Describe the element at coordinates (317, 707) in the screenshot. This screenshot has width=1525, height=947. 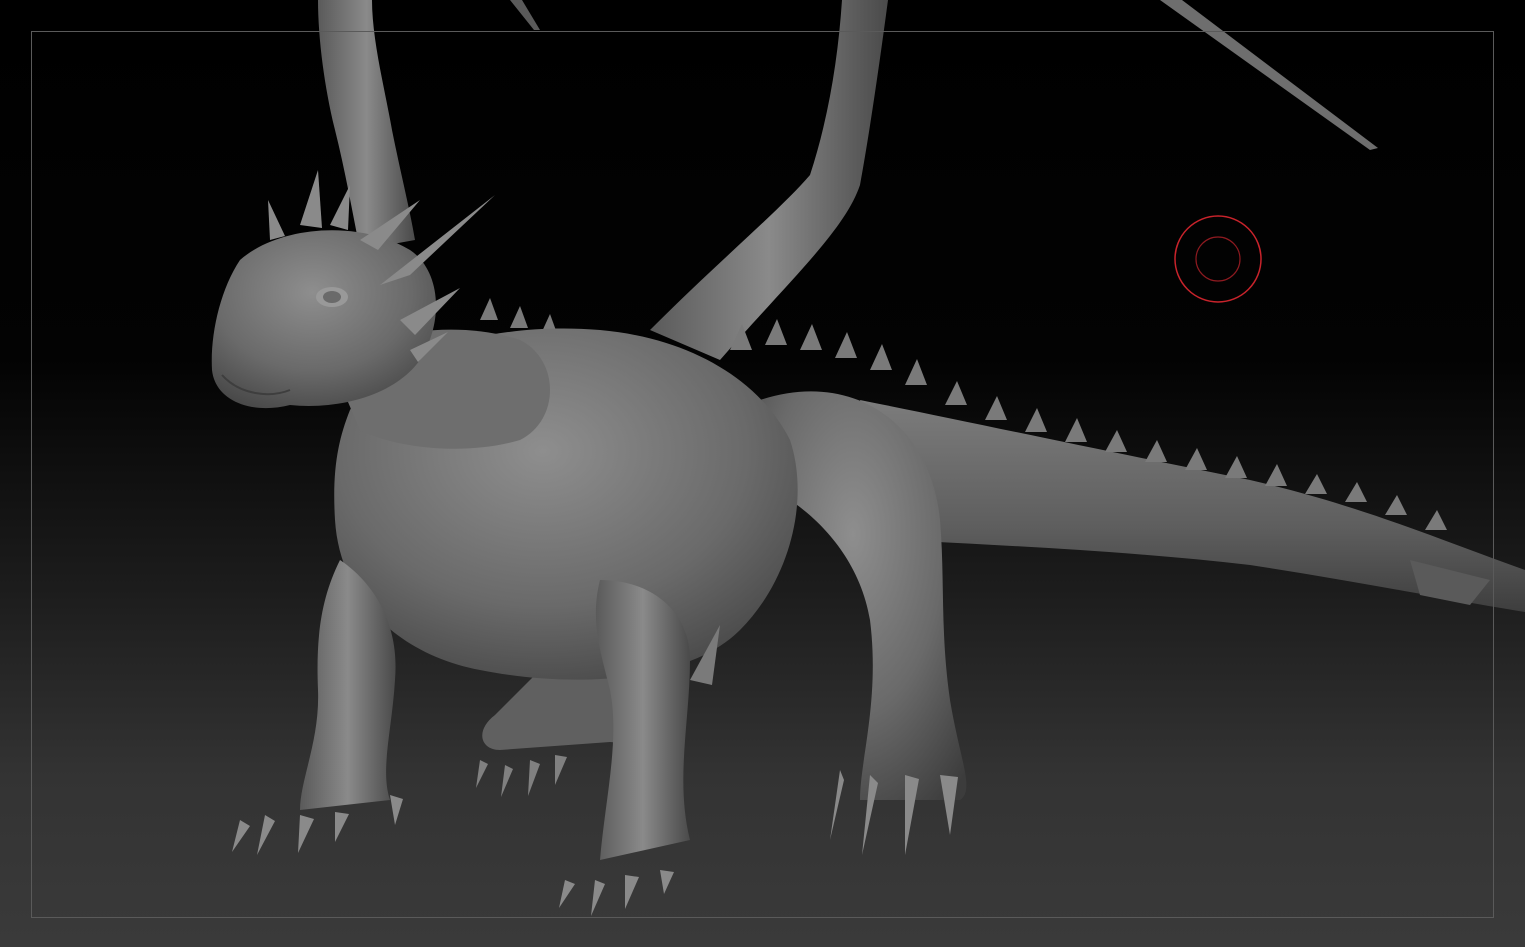
I see `front-leg-left` at that location.